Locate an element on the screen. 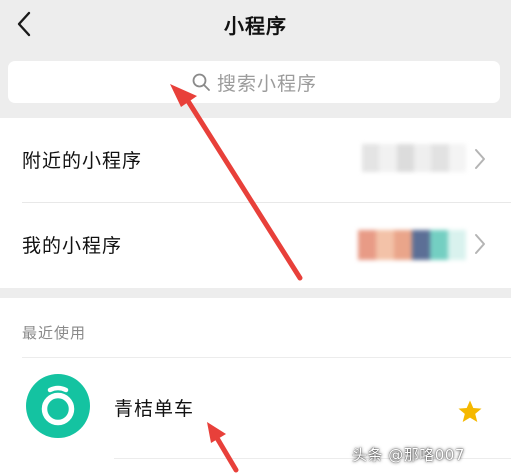  header-bar: 小程序 is located at coordinates (255, 26).